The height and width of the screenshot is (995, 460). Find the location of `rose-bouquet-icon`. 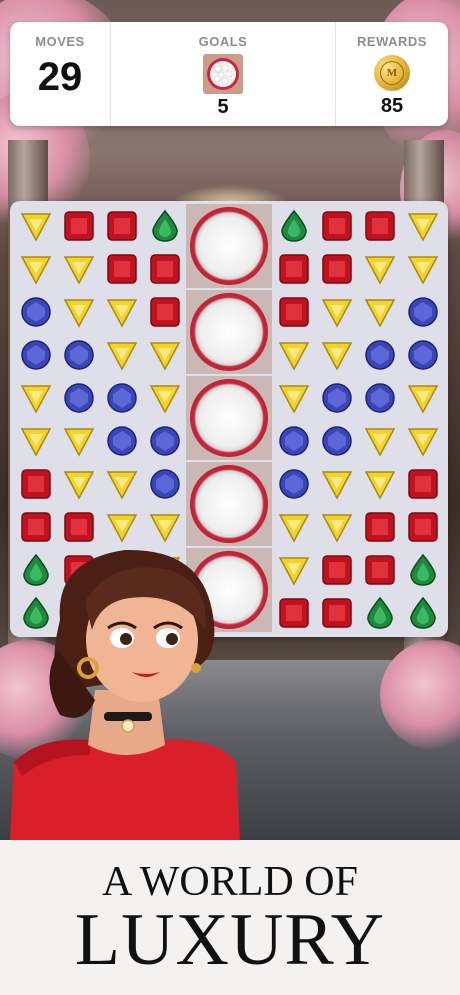

rose-bouquet-icon is located at coordinates (229, 418).